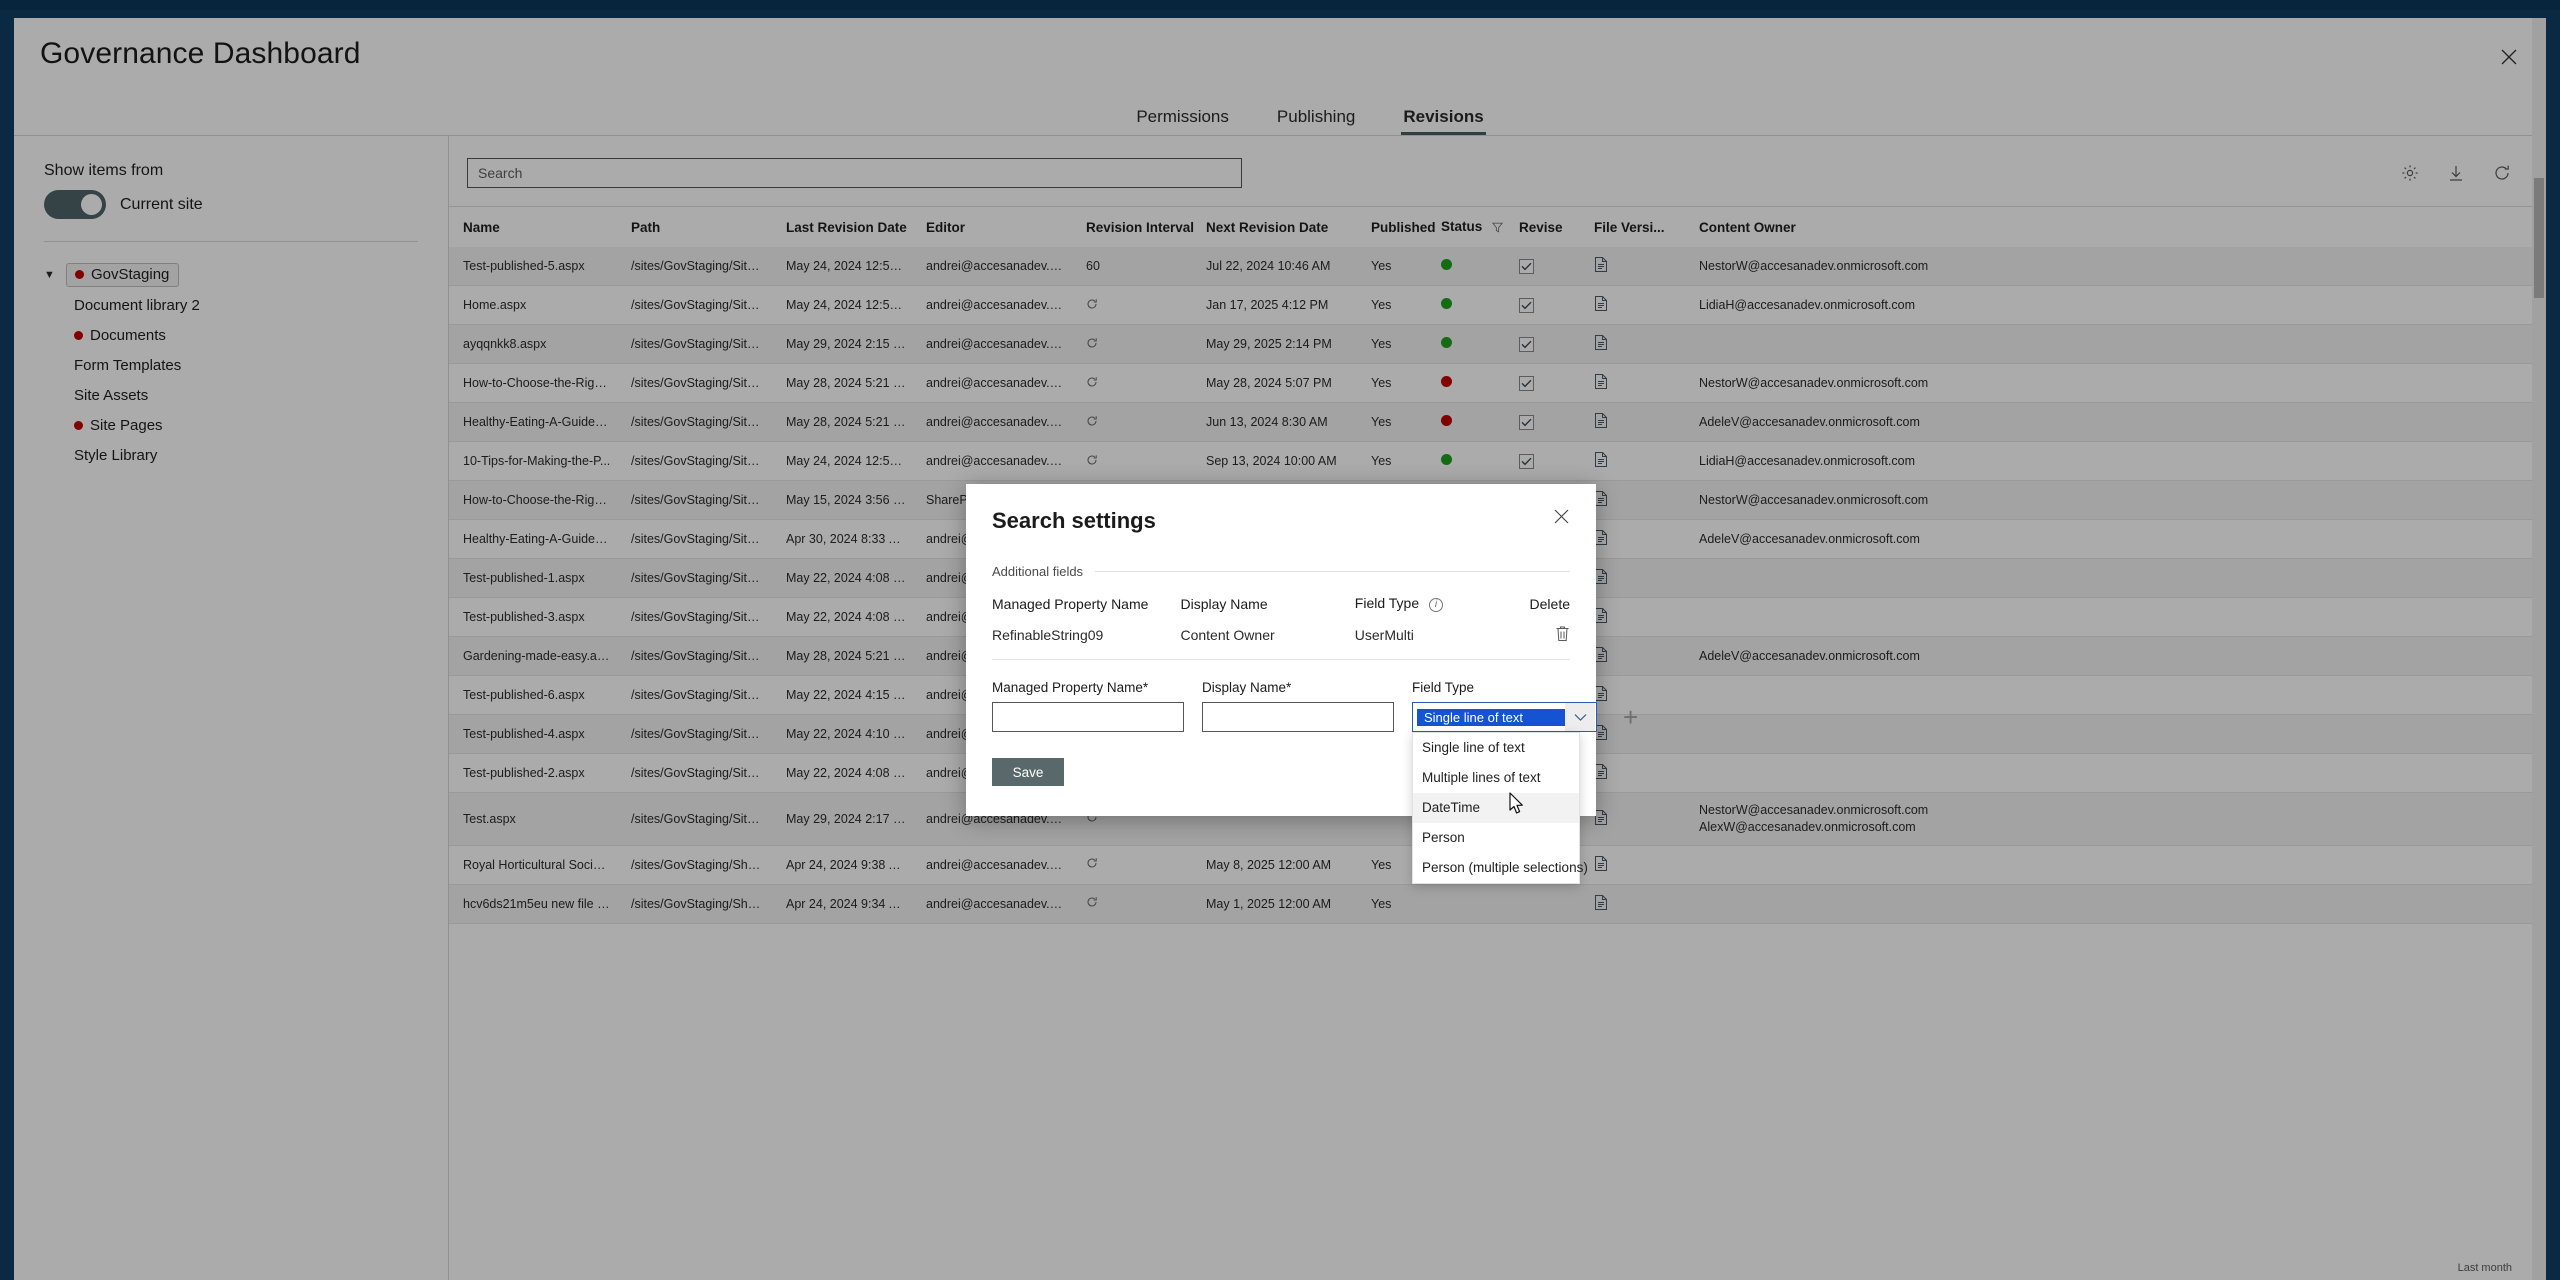 This screenshot has height=1280, width=2560. What do you see at coordinates (2539, 238) in the screenshot?
I see `window-scrollbar-thumb` at bounding box center [2539, 238].